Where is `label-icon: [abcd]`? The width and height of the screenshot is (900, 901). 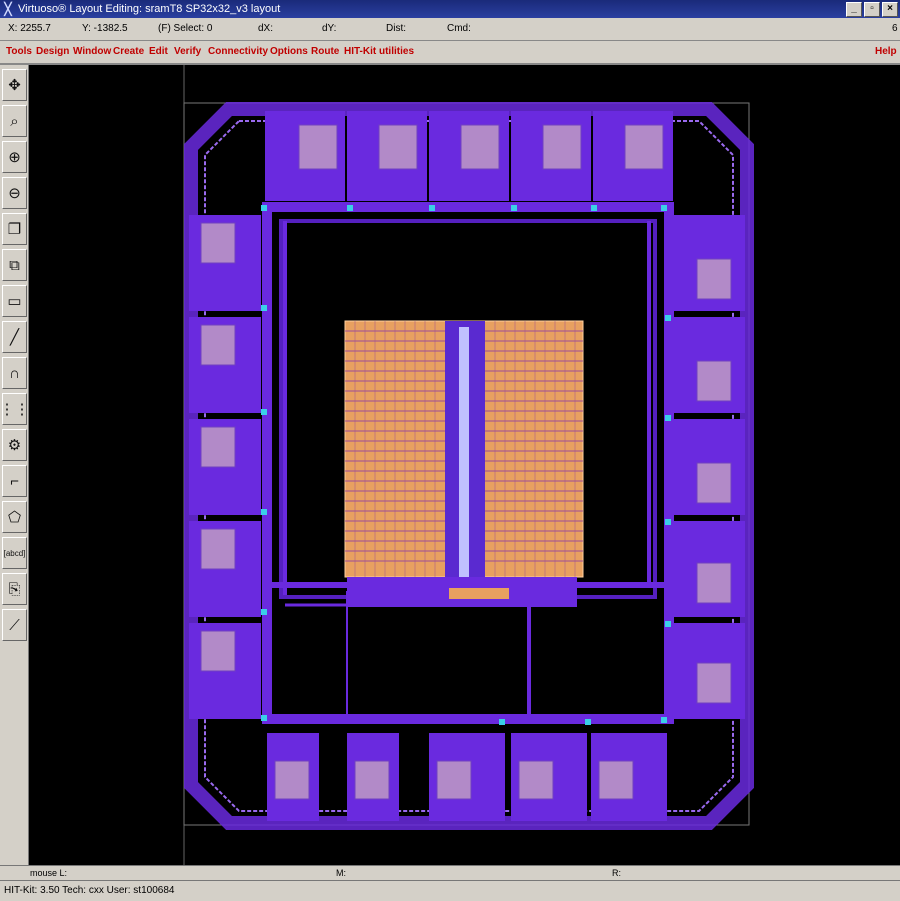 label-icon: [abcd] is located at coordinates (14, 553).